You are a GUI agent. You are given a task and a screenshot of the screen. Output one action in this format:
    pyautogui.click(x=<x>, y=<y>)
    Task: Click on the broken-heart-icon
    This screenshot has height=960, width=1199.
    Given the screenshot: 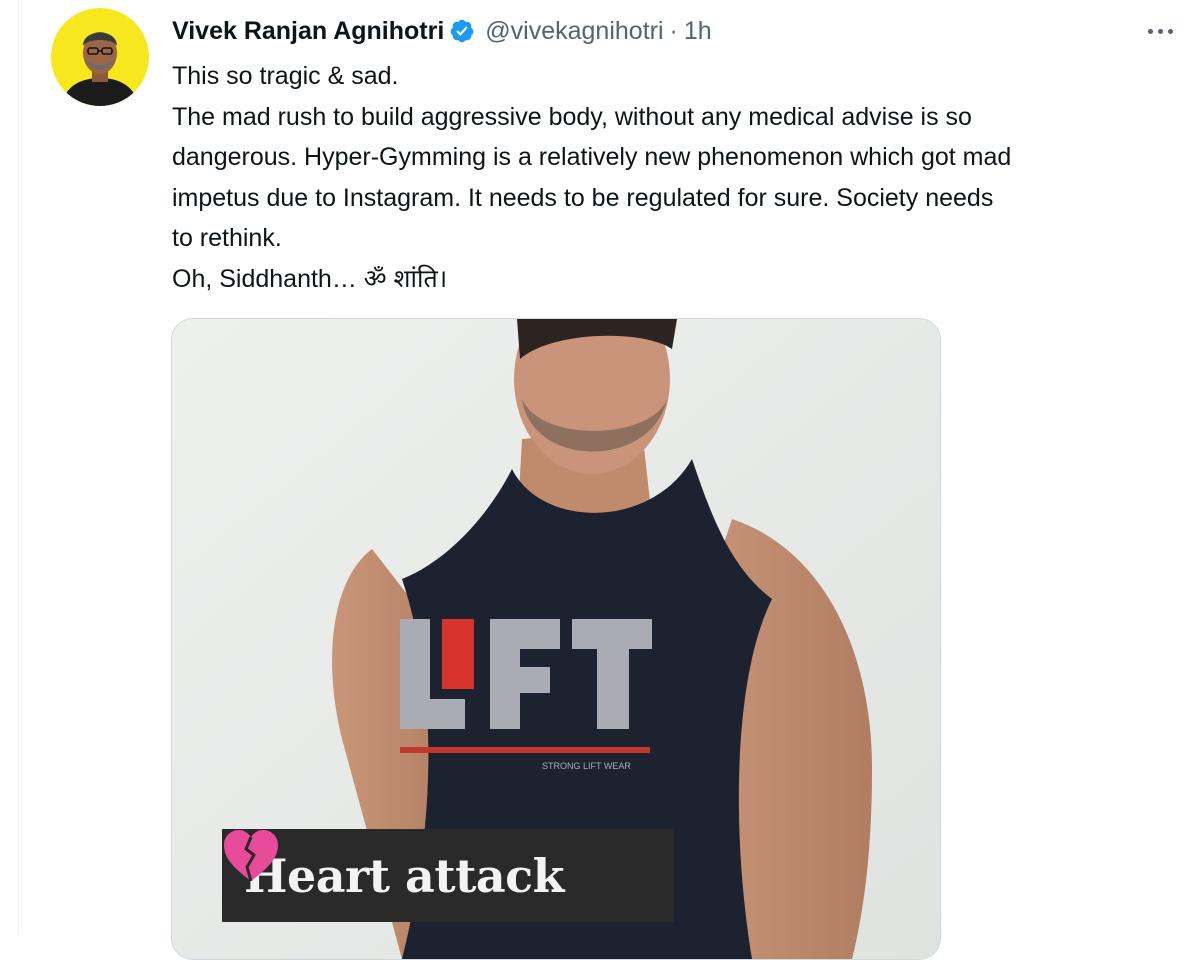 What is the action you would take?
    pyautogui.click(x=430, y=866)
    